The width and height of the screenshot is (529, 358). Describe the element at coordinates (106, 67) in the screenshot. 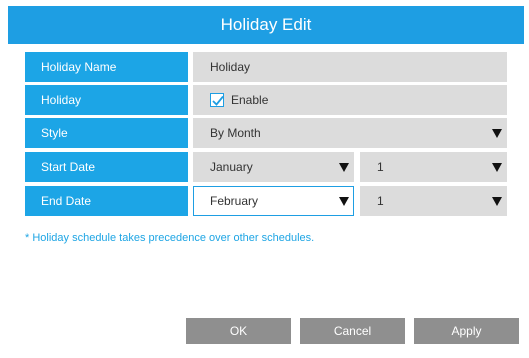

I see `holiday-name-label: Holiday Name` at that location.